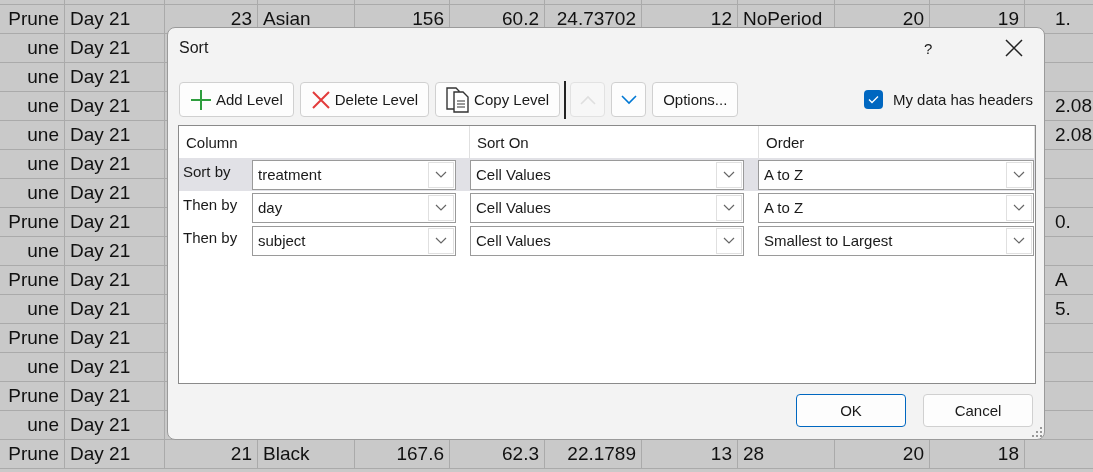  What do you see at coordinates (785, 142) in the screenshot?
I see `column-header: Order` at bounding box center [785, 142].